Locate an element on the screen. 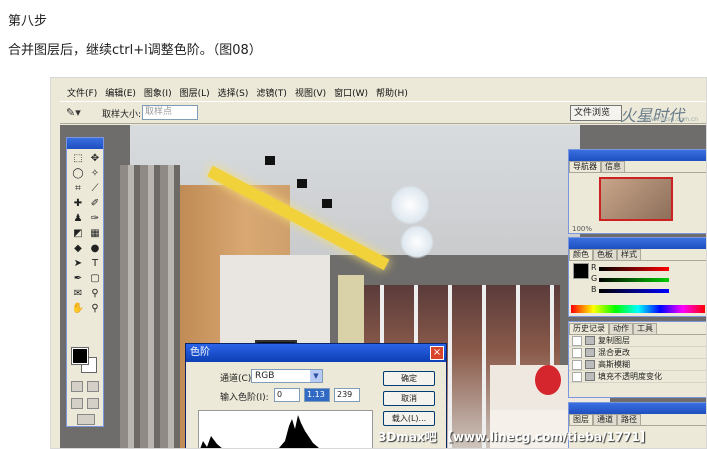  tab-info: 信息 is located at coordinates (613, 166).